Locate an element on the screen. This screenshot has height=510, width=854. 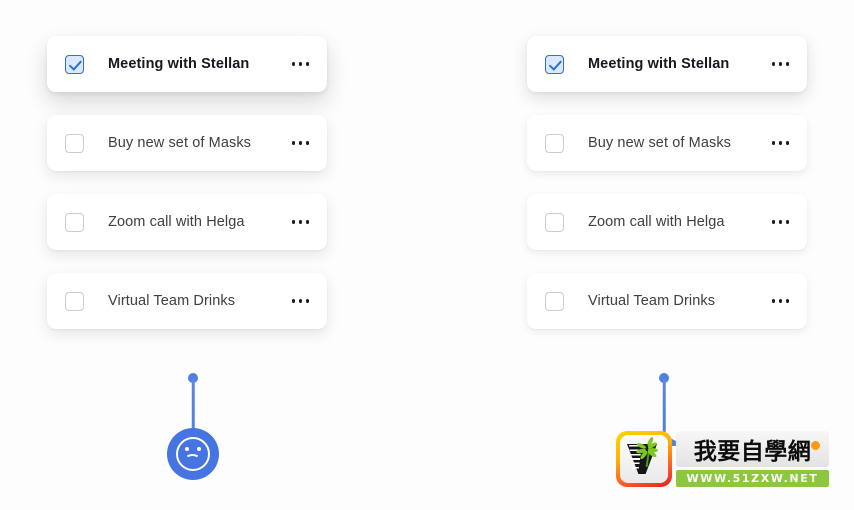
watermark-plant-shape is located at coordinates (651, 452).